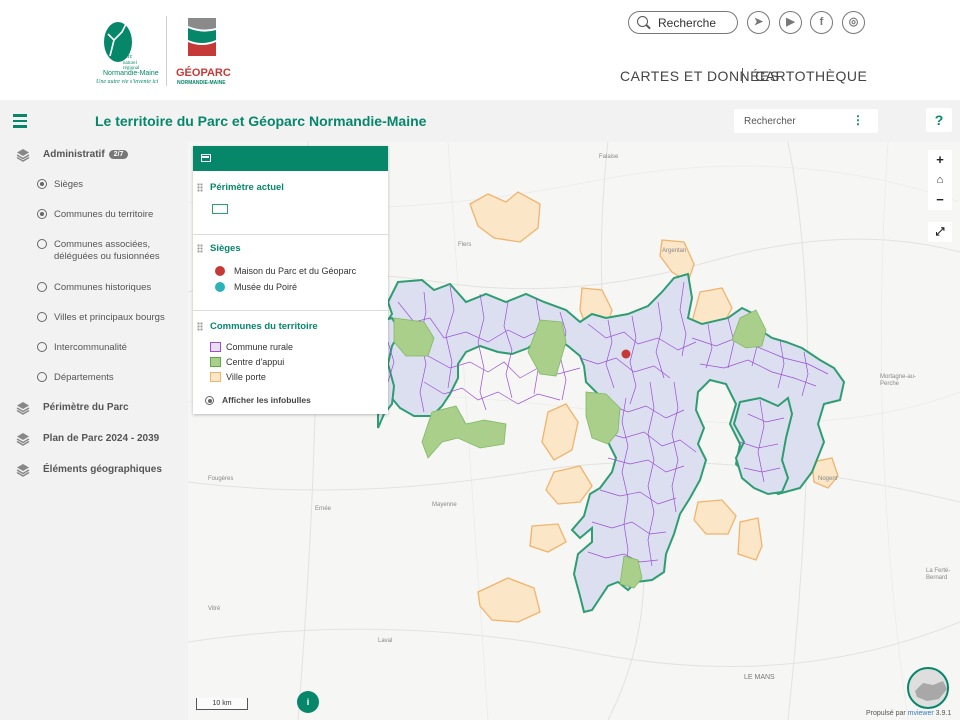 The width and height of the screenshot is (960, 720). What do you see at coordinates (609, 157) in the screenshot?
I see `place-label: Falaise` at bounding box center [609, 157].